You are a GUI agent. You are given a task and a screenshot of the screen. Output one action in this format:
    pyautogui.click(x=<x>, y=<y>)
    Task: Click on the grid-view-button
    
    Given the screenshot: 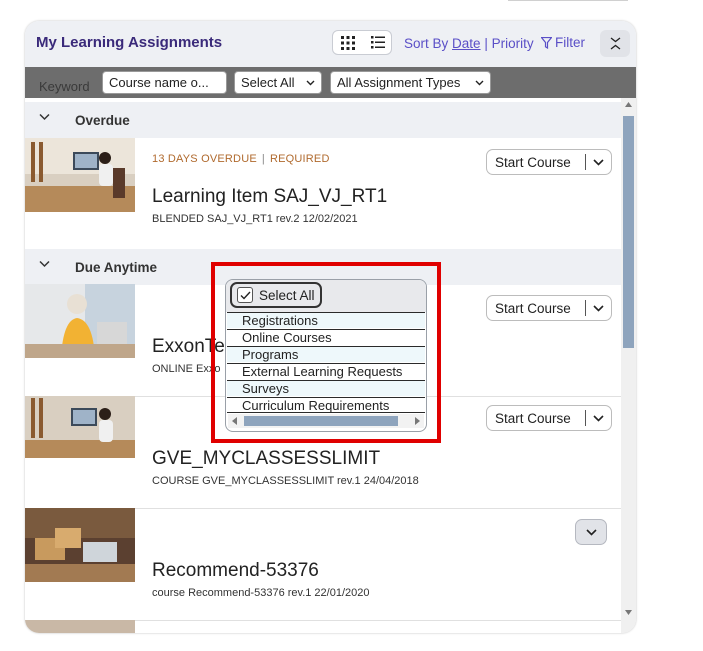 What is the action you would take?
    pyautogui.click(x=347, y=42)
    